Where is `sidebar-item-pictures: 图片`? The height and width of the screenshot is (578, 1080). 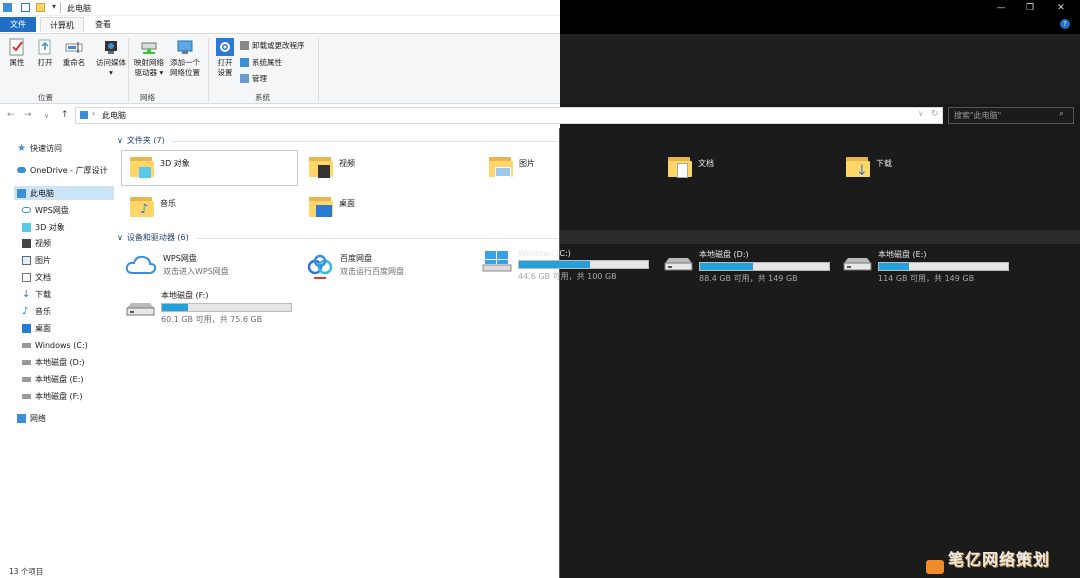
sidebar-item-pictures: 图片 is located at coordinates (36, 260).